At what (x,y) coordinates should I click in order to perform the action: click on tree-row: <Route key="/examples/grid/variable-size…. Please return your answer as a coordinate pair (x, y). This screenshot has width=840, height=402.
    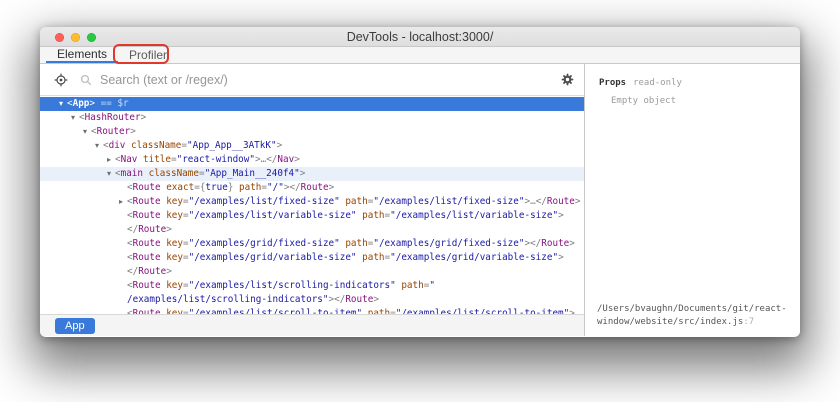
    Looking at the image, I should click on (312, 265).